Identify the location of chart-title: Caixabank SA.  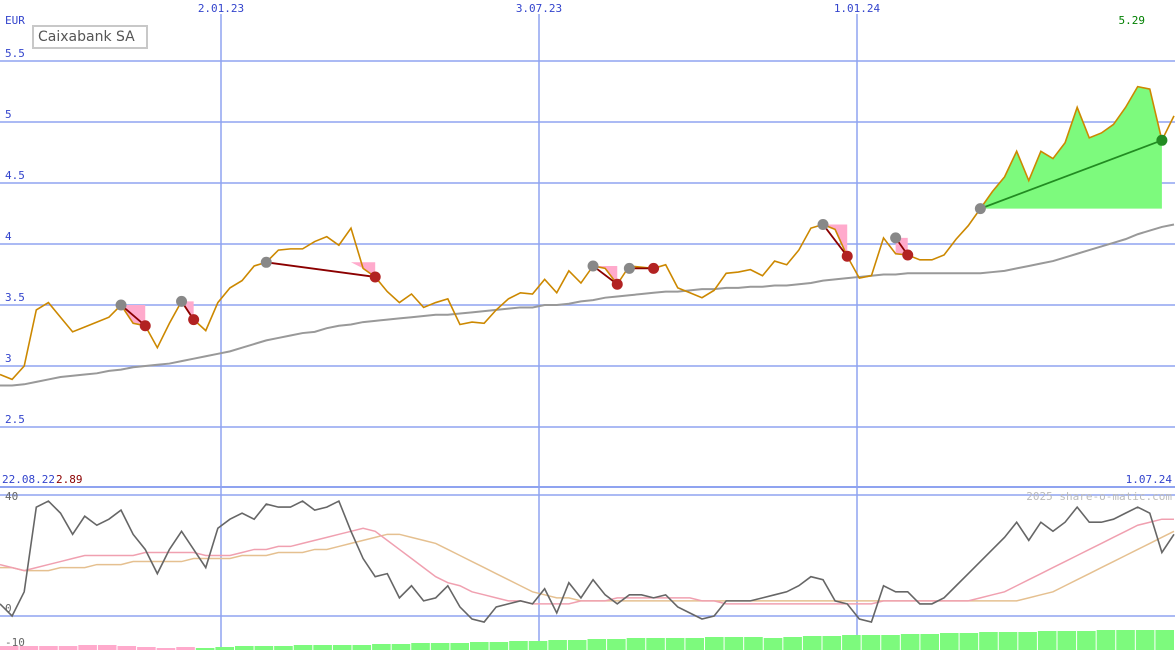
(90, 37).